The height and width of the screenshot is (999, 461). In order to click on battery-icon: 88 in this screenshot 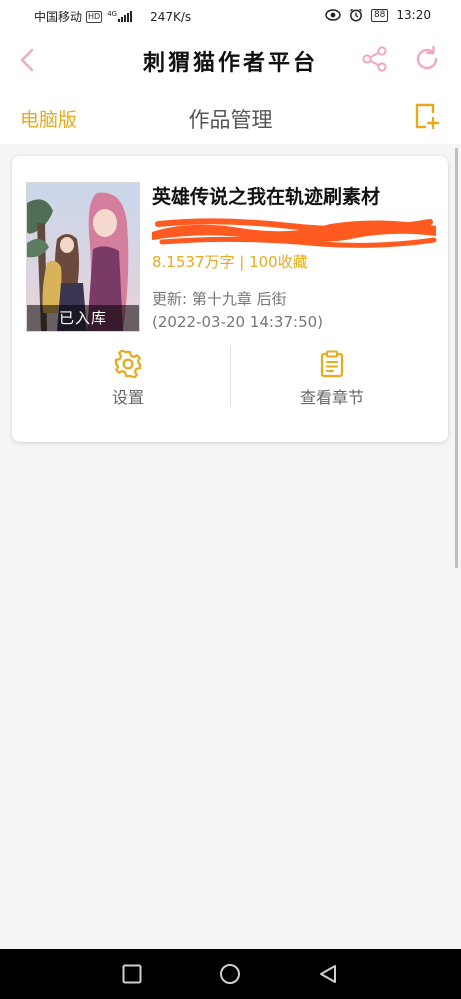, I will do `click(379, 15)`.